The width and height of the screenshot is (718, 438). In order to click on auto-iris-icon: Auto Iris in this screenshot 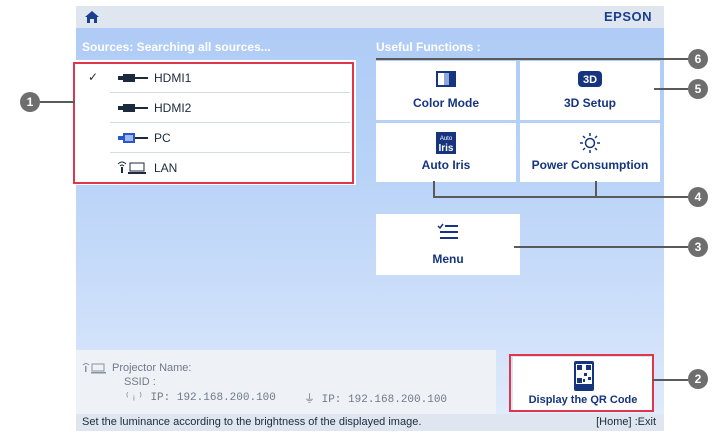, I will do `click(446, 143)`.